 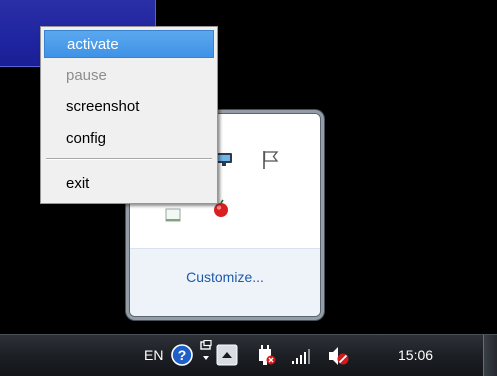 What do you see at coordinates (129, 139) in the screenshot?
I see `menu-item-config: config` at bounding box center [129, 139].